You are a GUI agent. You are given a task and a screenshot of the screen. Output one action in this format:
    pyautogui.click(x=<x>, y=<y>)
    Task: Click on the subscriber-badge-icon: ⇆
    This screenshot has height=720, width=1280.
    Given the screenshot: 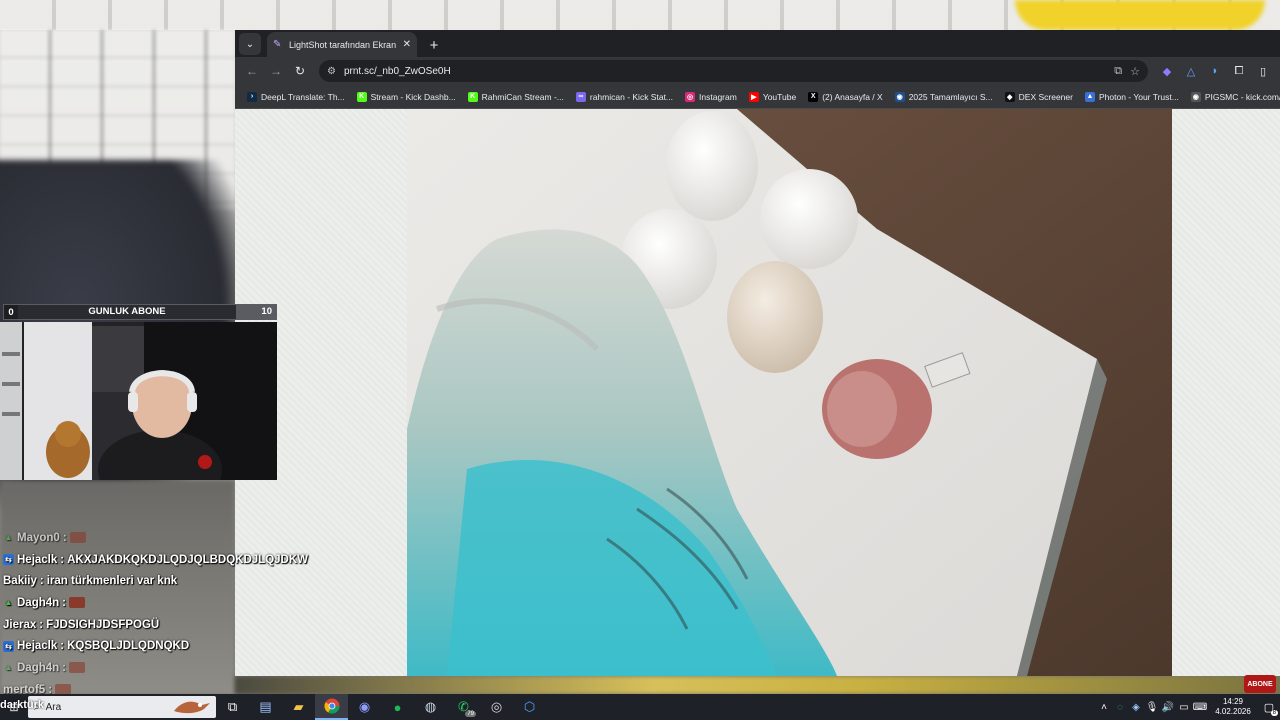 What is the action you would take?
    pyautogui.click(x=8, y=646)
    